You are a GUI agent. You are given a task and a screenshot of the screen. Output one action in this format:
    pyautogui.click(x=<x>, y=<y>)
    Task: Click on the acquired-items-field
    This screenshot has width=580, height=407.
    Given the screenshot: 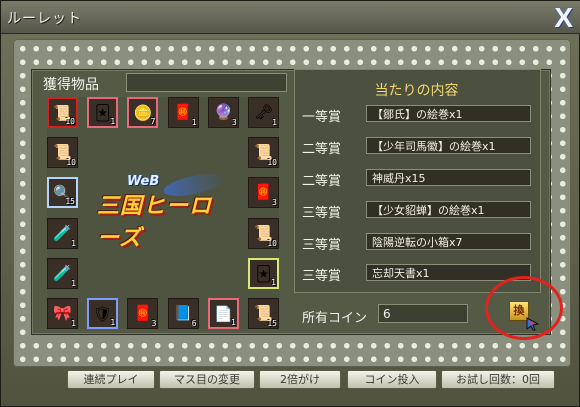 What is the action you would take?
    pyautogui.click(x=206, y=82)
    